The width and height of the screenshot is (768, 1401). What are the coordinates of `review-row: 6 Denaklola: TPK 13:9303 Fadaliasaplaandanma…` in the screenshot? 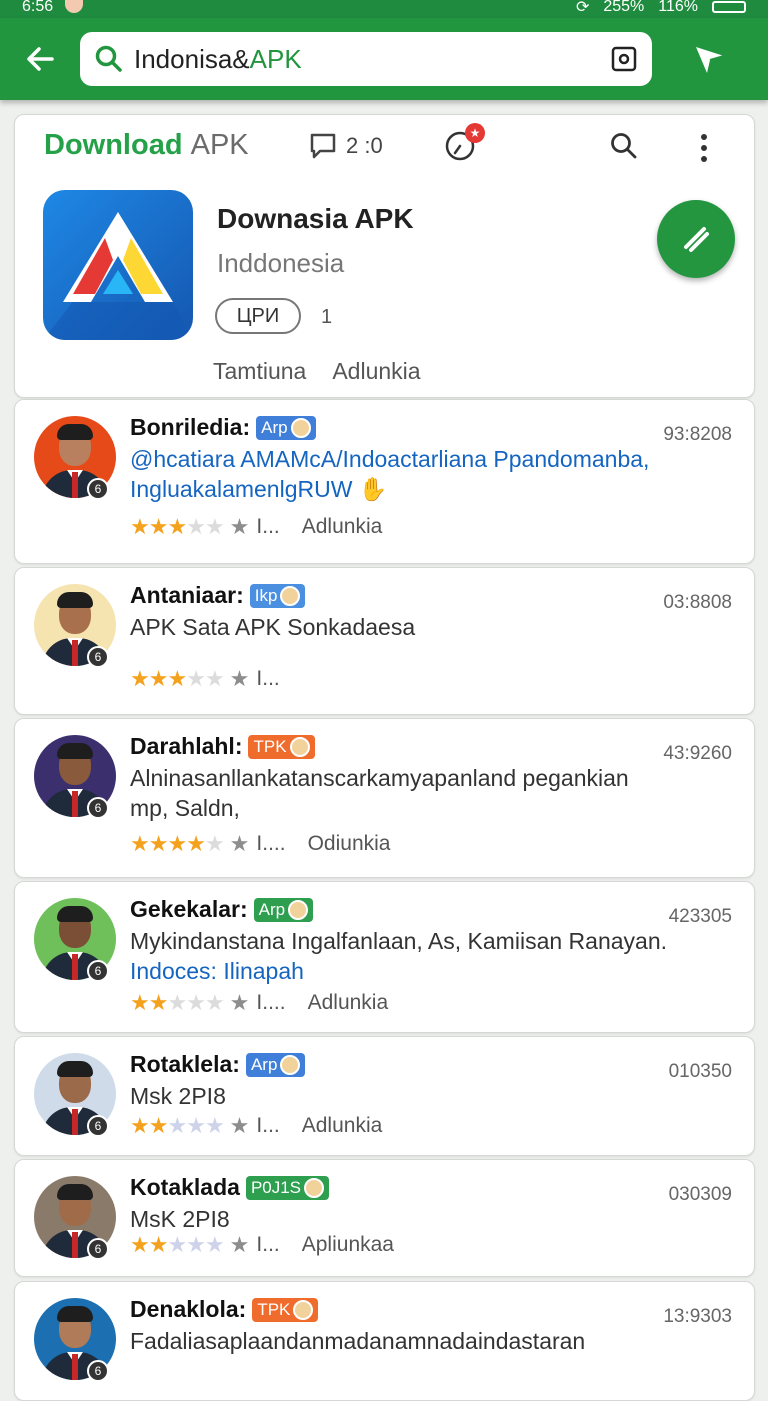 It's located at (384, 1341).